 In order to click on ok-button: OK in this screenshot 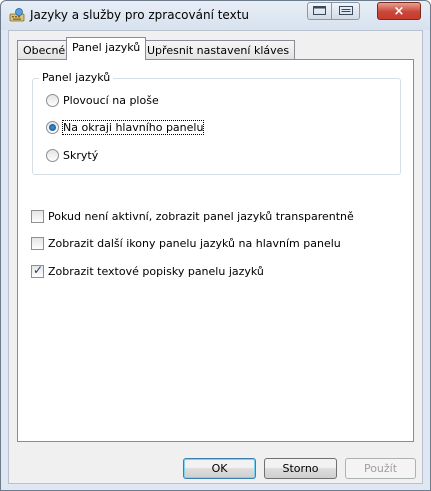, I will do `click(219, 468)`.